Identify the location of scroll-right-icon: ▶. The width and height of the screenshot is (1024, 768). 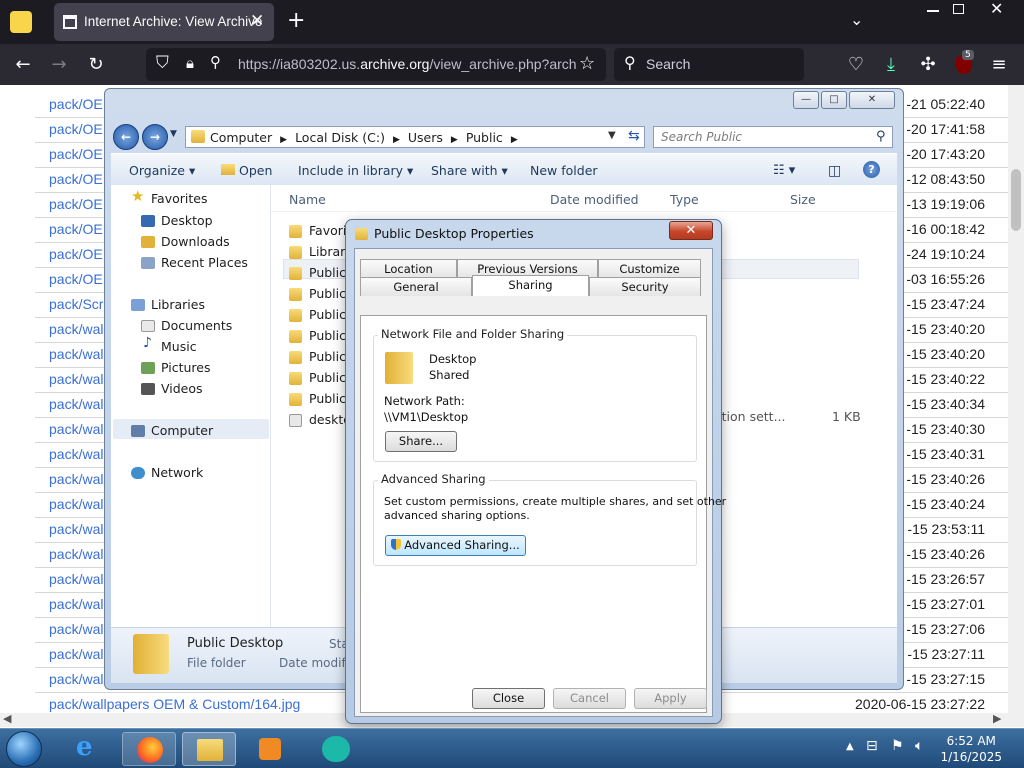
(997, 718).